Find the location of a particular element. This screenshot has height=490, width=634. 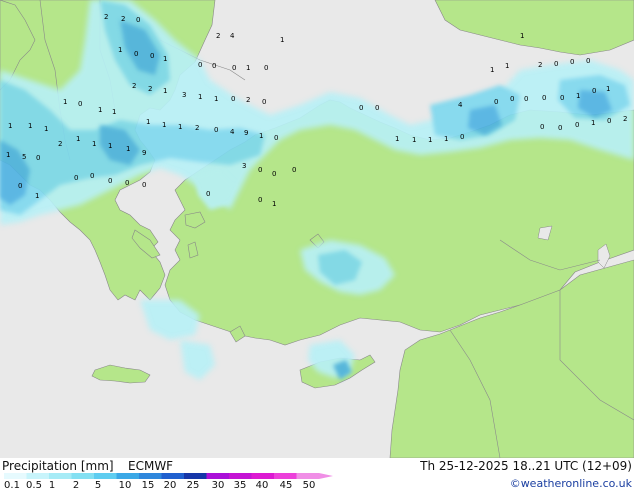

legend-title: Precipitation [mm] is located at coordinates (58, 466).